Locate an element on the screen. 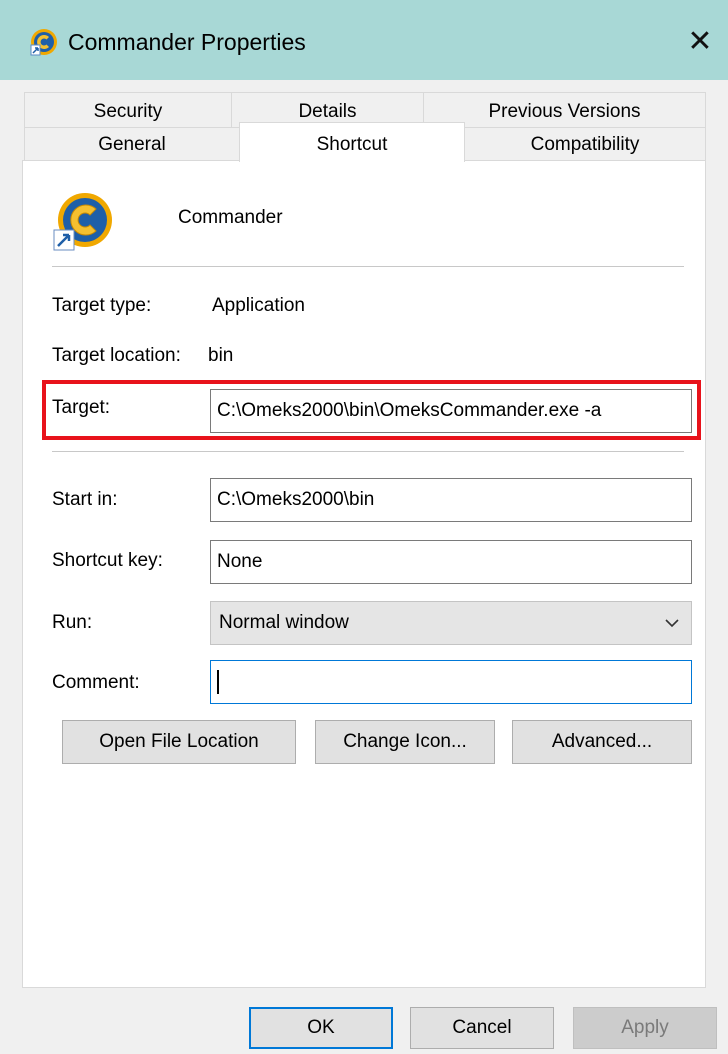 Image resolution: width=728 pixels, height=1054 pixels. text-caret is located at coordinates (218, 682).